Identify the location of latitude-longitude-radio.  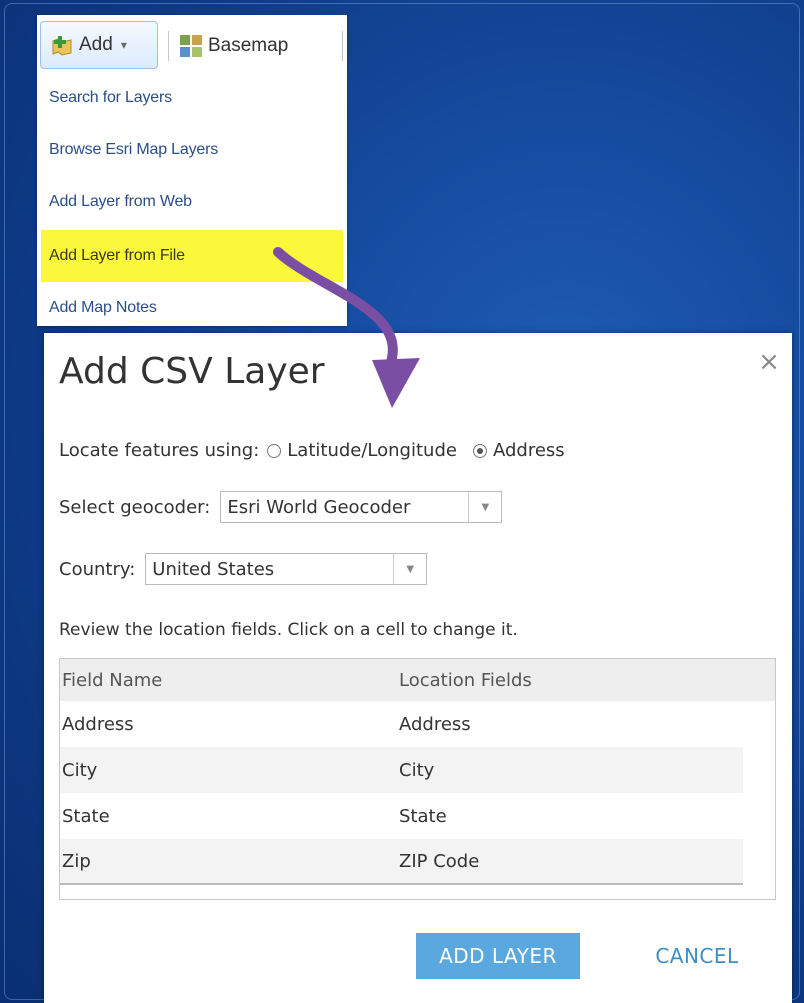
(274, 450).